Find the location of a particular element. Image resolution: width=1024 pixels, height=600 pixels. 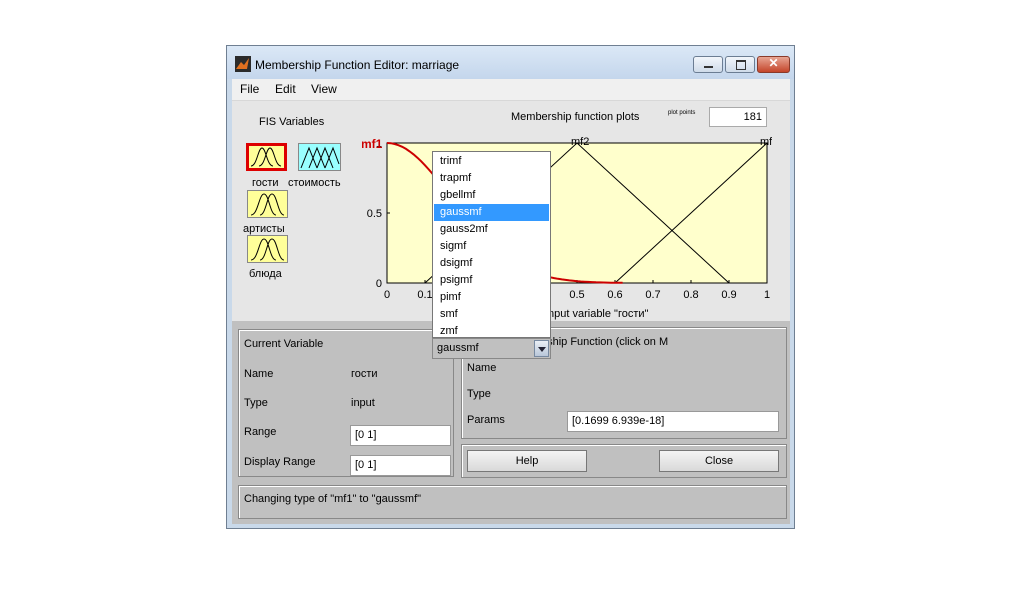

x-tick-label: 0 is located at coordinates (387, 295).